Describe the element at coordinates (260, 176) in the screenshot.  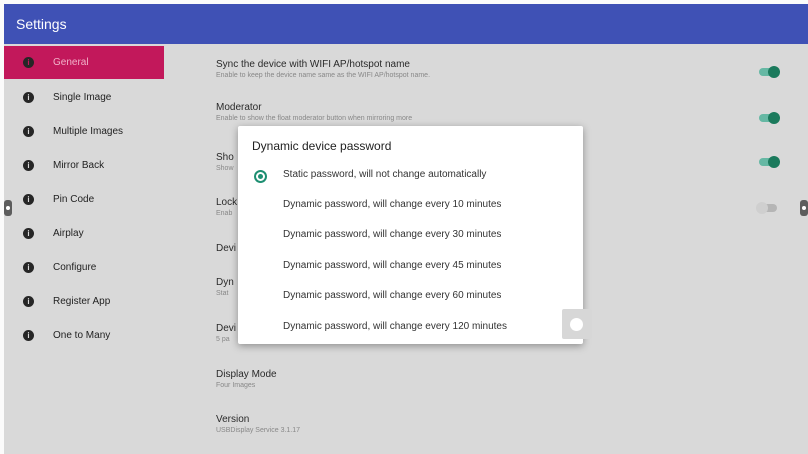
I see `radio-selected-icon` at that location.